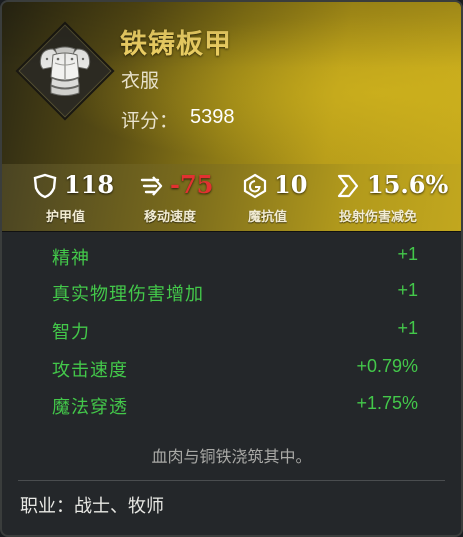  I want to click on attribute-name: 魔法穿透, so click(90, 407).